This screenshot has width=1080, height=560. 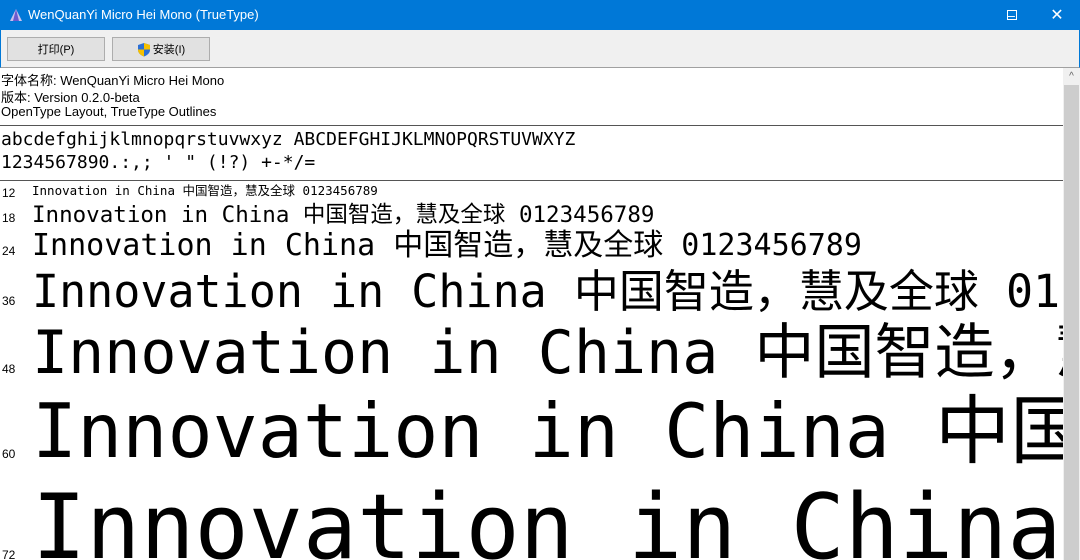 I want to click on scroll-up-button: ^, so click(x=1071, y=76).